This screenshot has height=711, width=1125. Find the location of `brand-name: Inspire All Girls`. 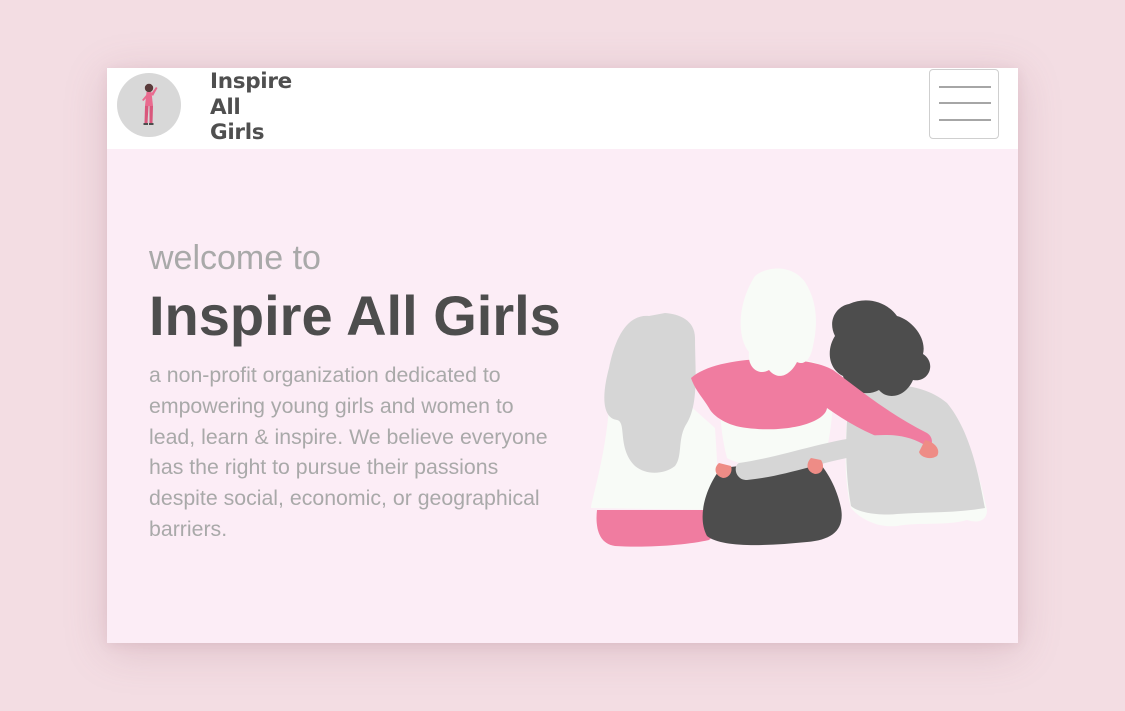

brand-name: Inspire All Girls is located at coordinates (251, 107).